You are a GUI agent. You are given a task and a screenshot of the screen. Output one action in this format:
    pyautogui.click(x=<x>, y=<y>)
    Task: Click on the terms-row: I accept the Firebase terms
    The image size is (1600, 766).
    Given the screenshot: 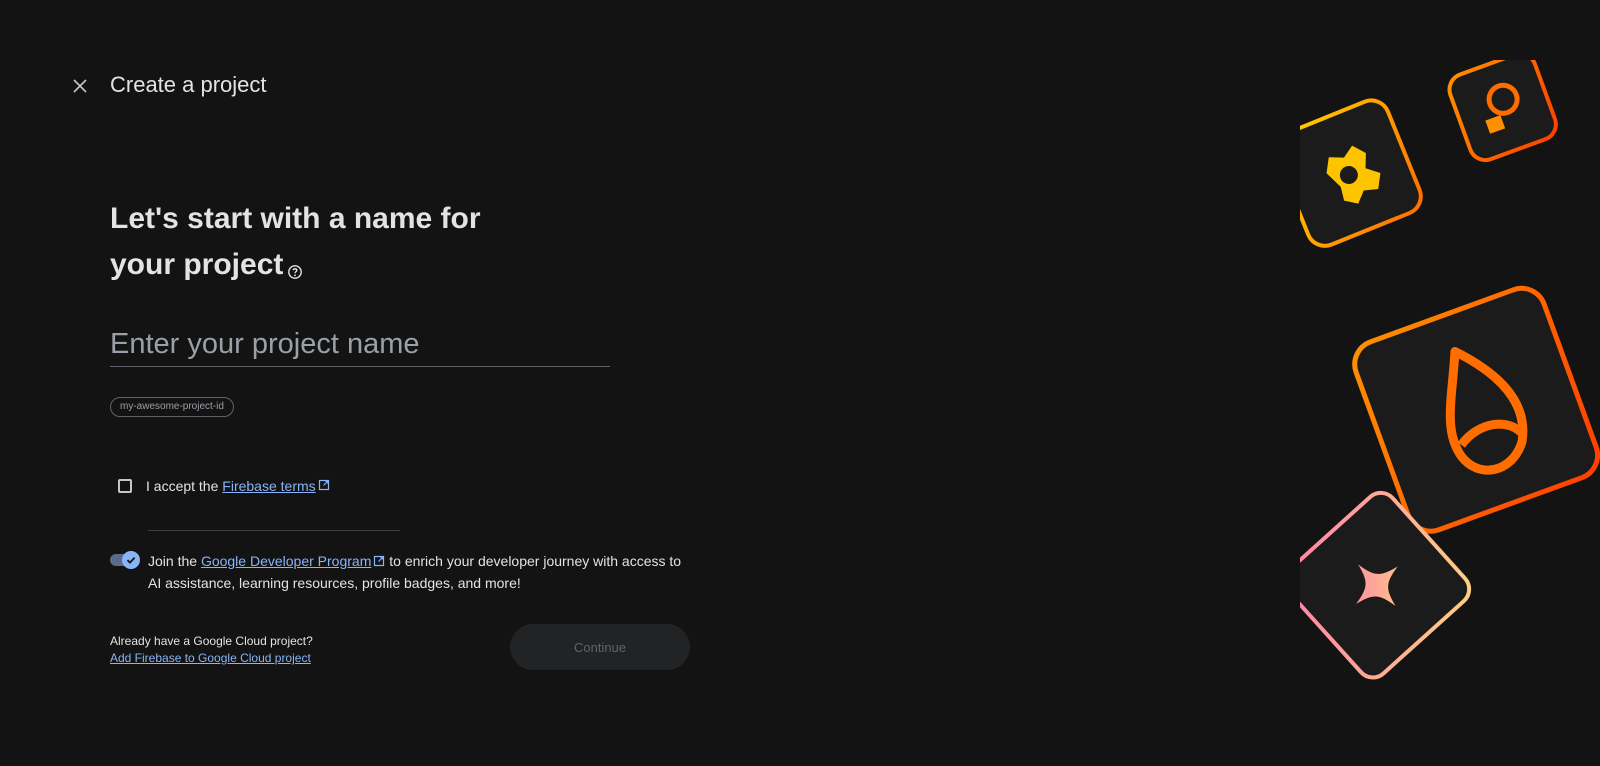 What is the action you would take?
    pyautogui.click(x=224, y=486)
    